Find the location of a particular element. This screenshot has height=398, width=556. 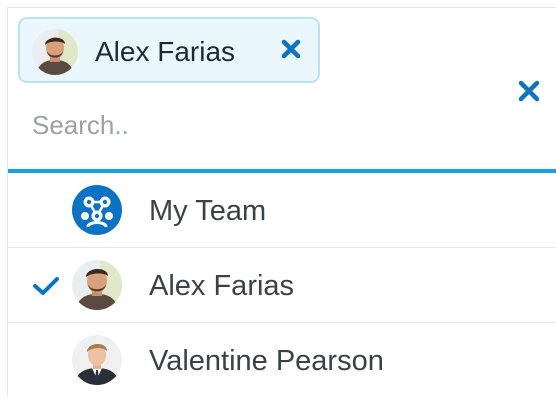

option-label: Valentine Pearson is located at coordinates (266, 361).